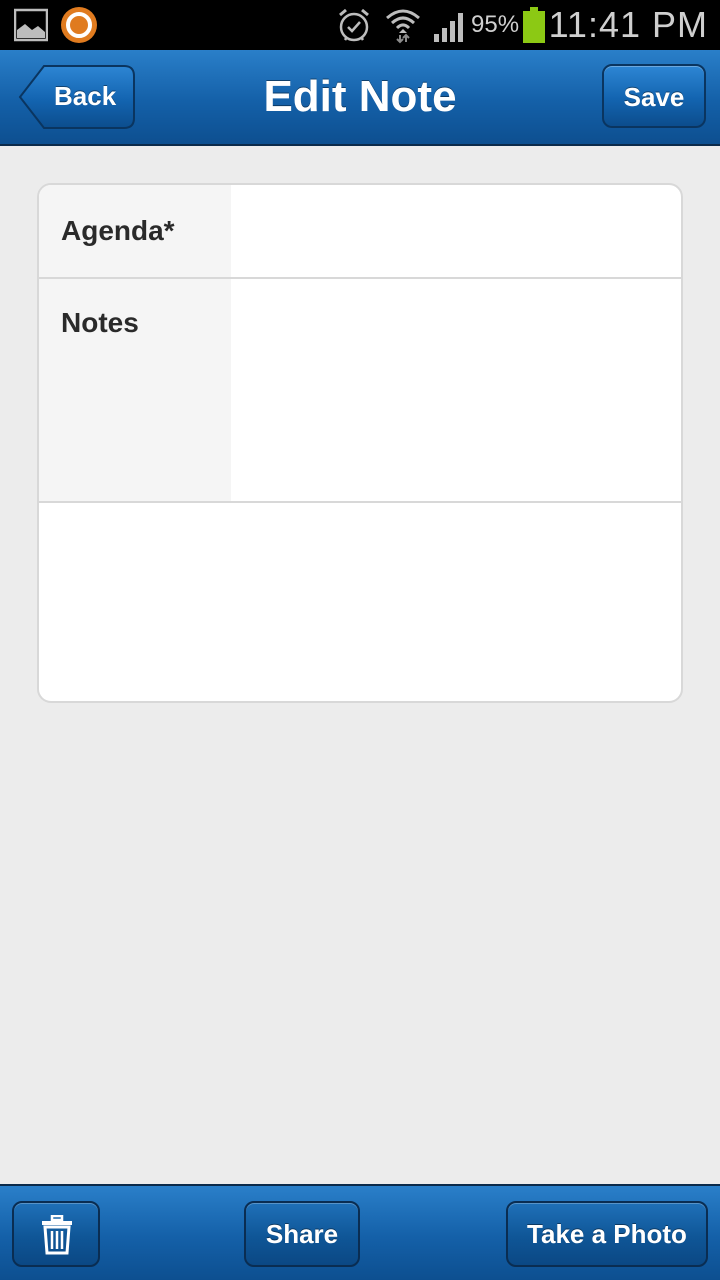 The image size is (720, 1280). Describe the element at coordinates (456, 231) in the screenshot. I see `agenda-input` at that location.